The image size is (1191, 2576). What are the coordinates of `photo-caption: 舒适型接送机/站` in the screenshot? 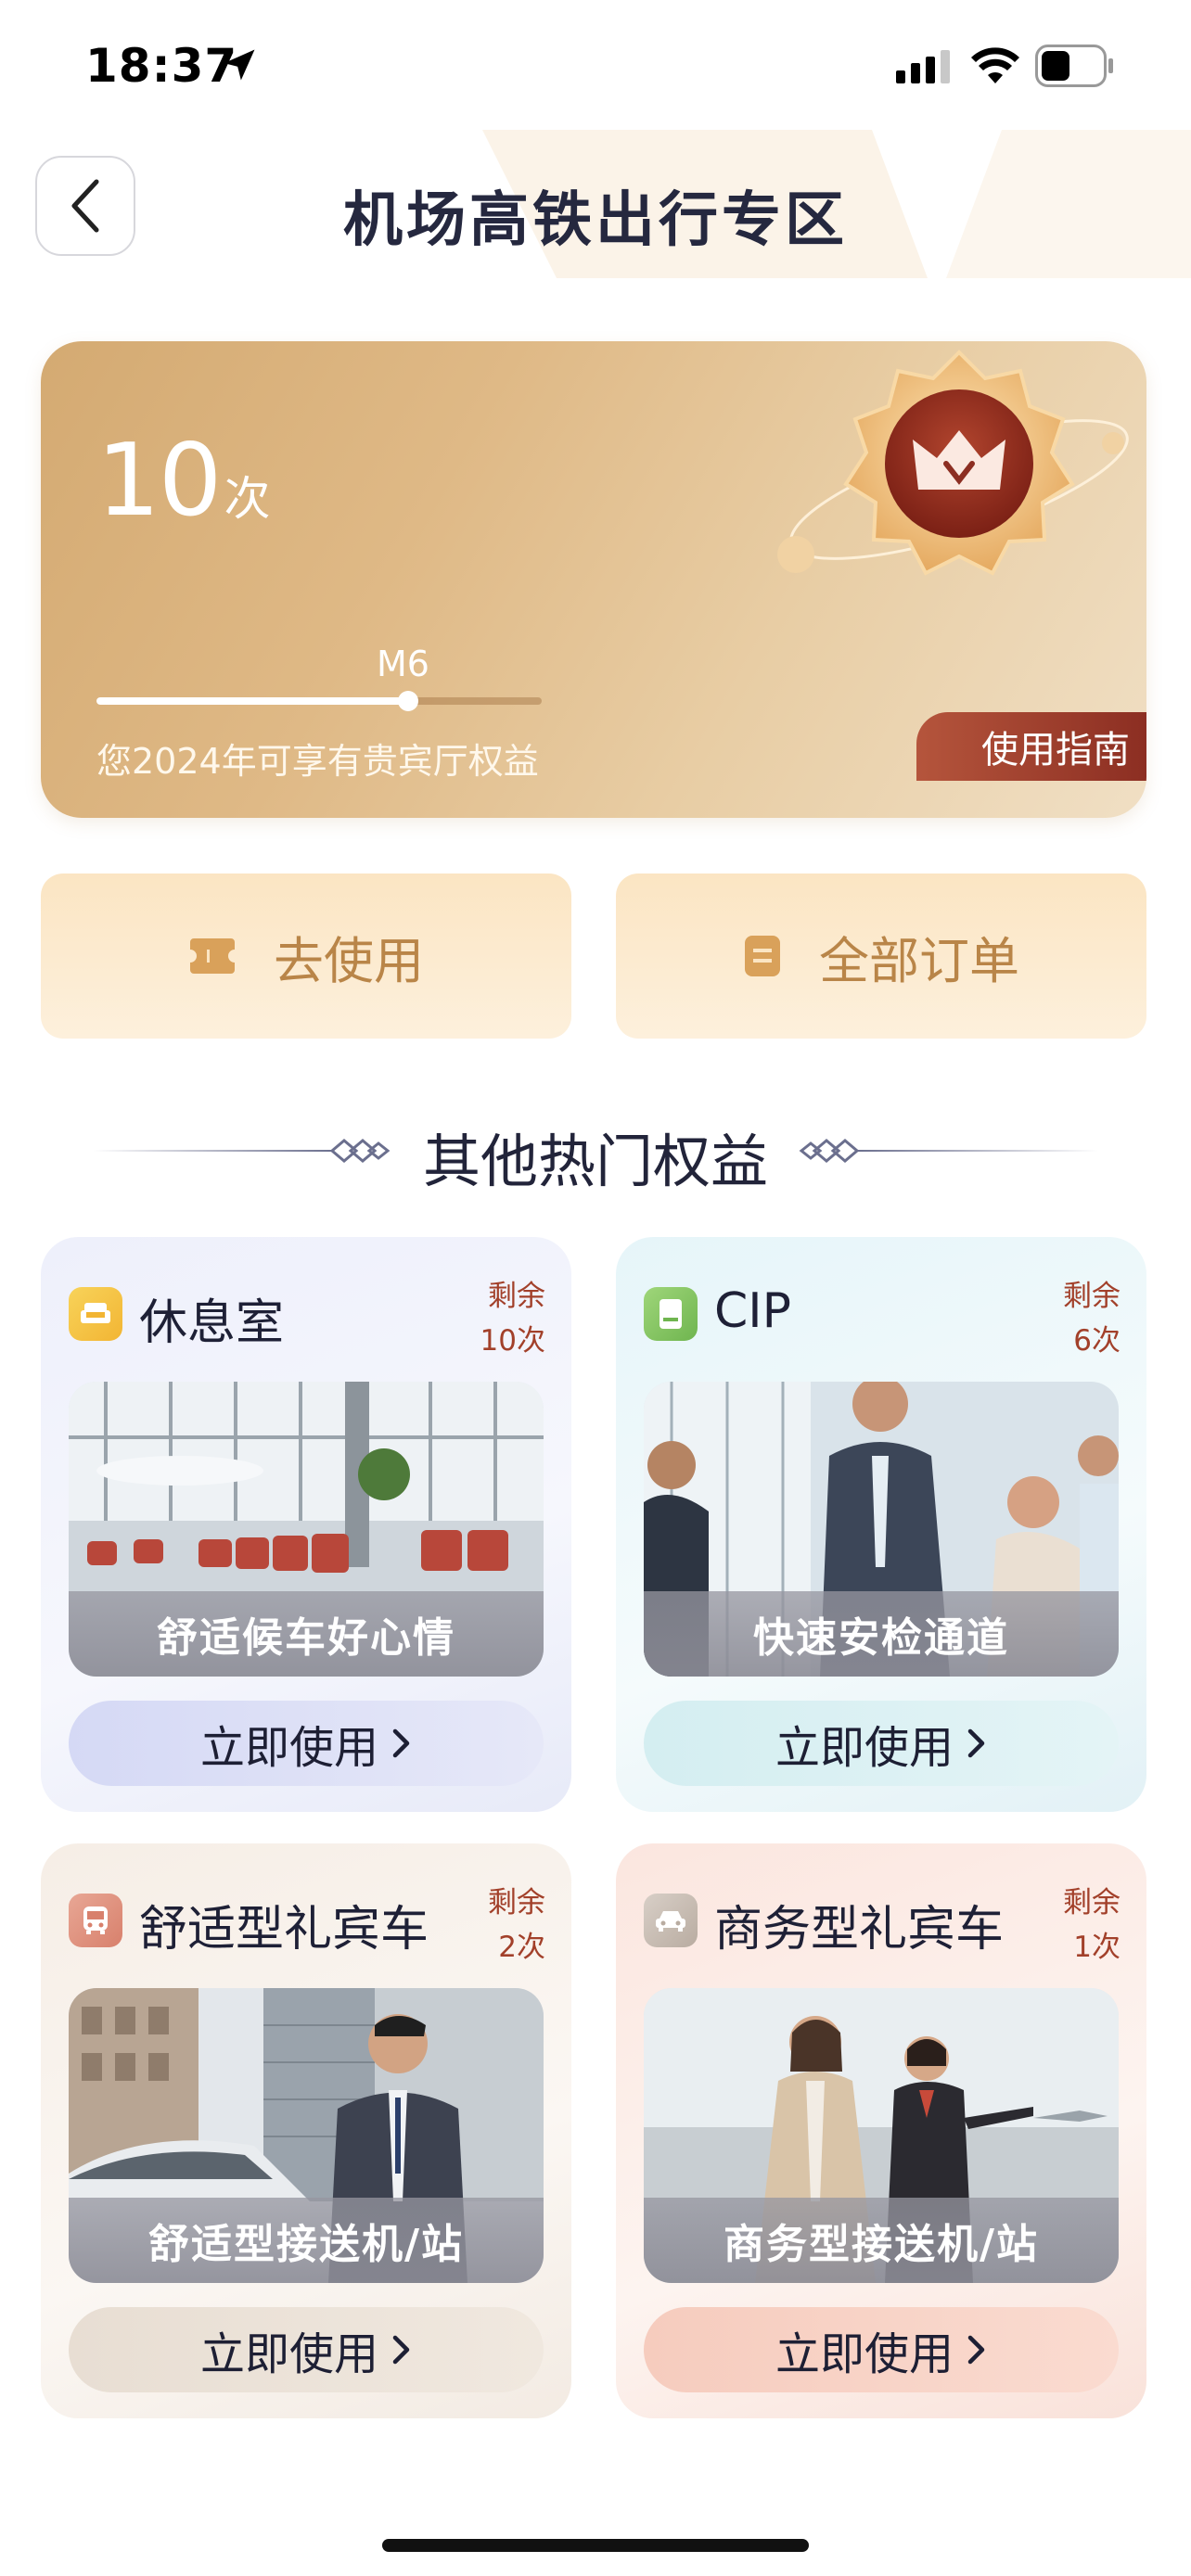 It's located at (306, 2240).